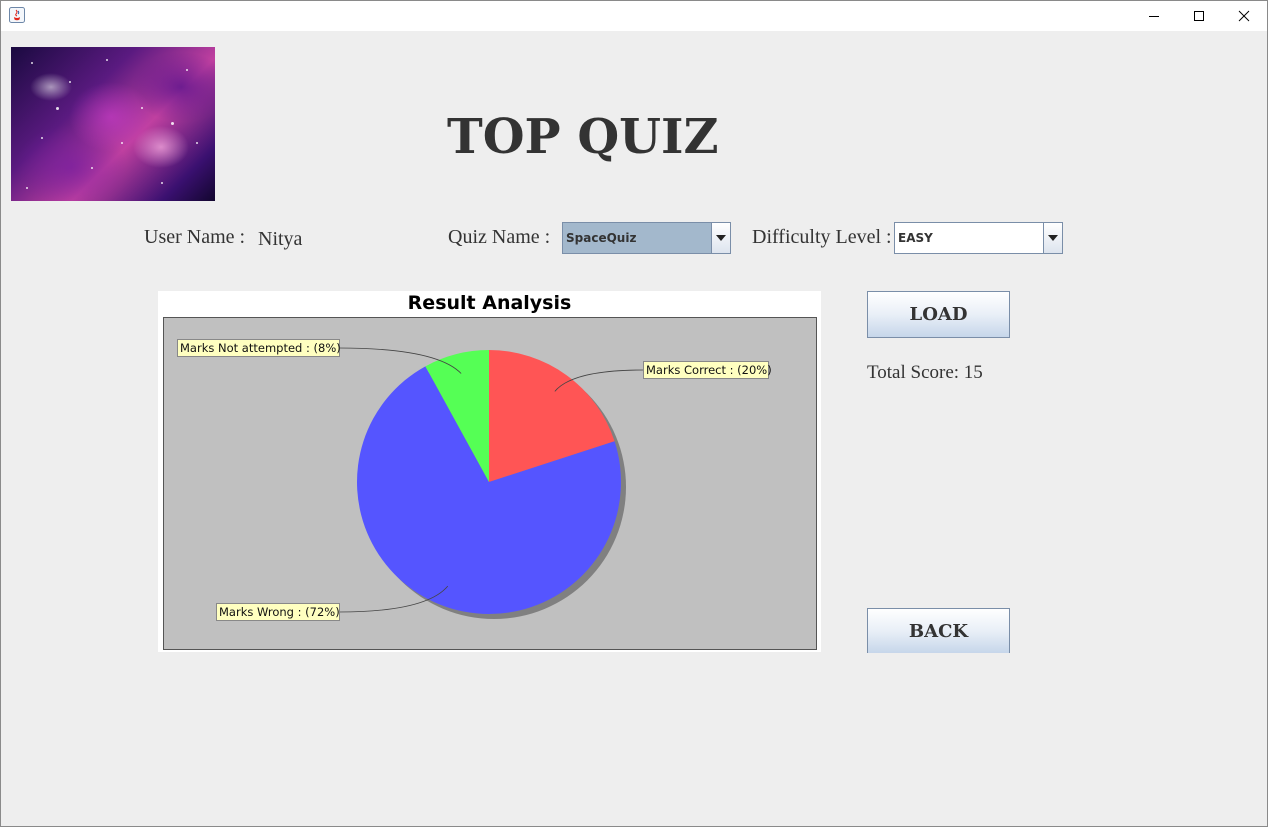 Image resolution: width=1268 pixels, height=827 pixels. What do you see at coordinates (822, 237) in the screenshot?
I see `difficulty-level-label: Difficulty Level :` at bounding box center [822, 237].